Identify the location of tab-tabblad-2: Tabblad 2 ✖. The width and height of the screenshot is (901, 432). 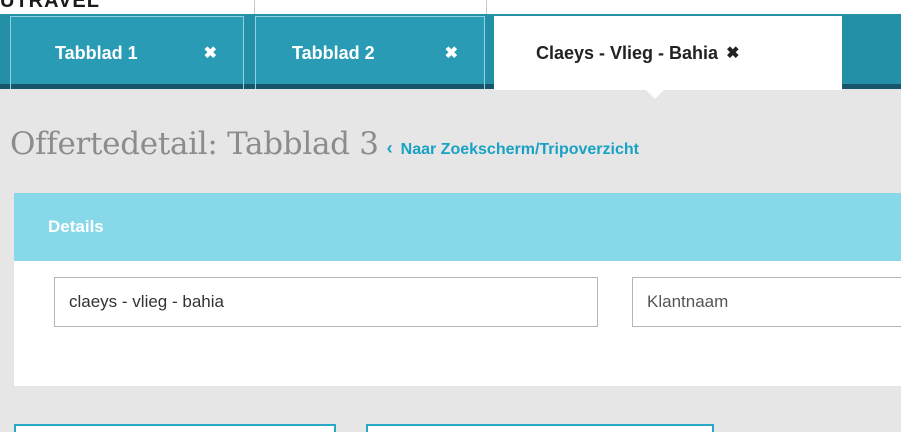
(370, 52).